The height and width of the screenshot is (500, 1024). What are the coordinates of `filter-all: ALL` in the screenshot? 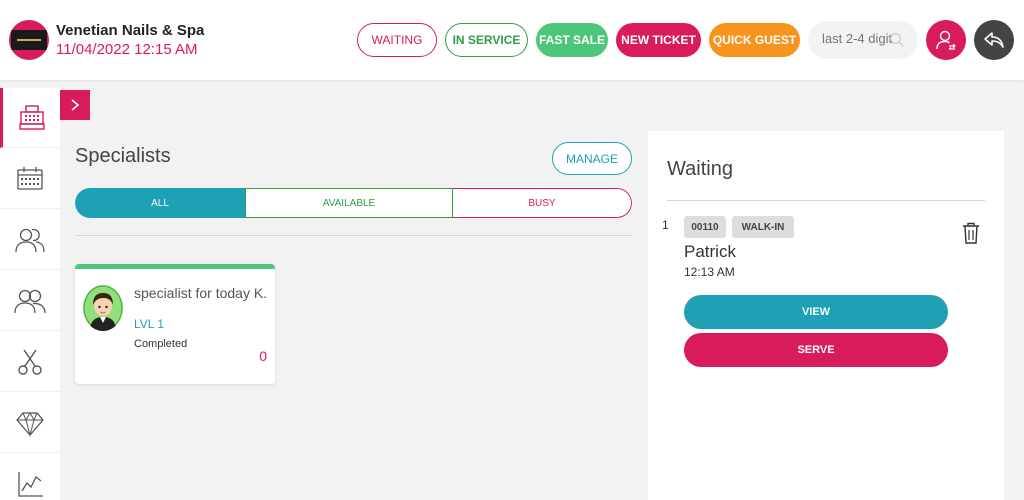 It's located at (160, 203).